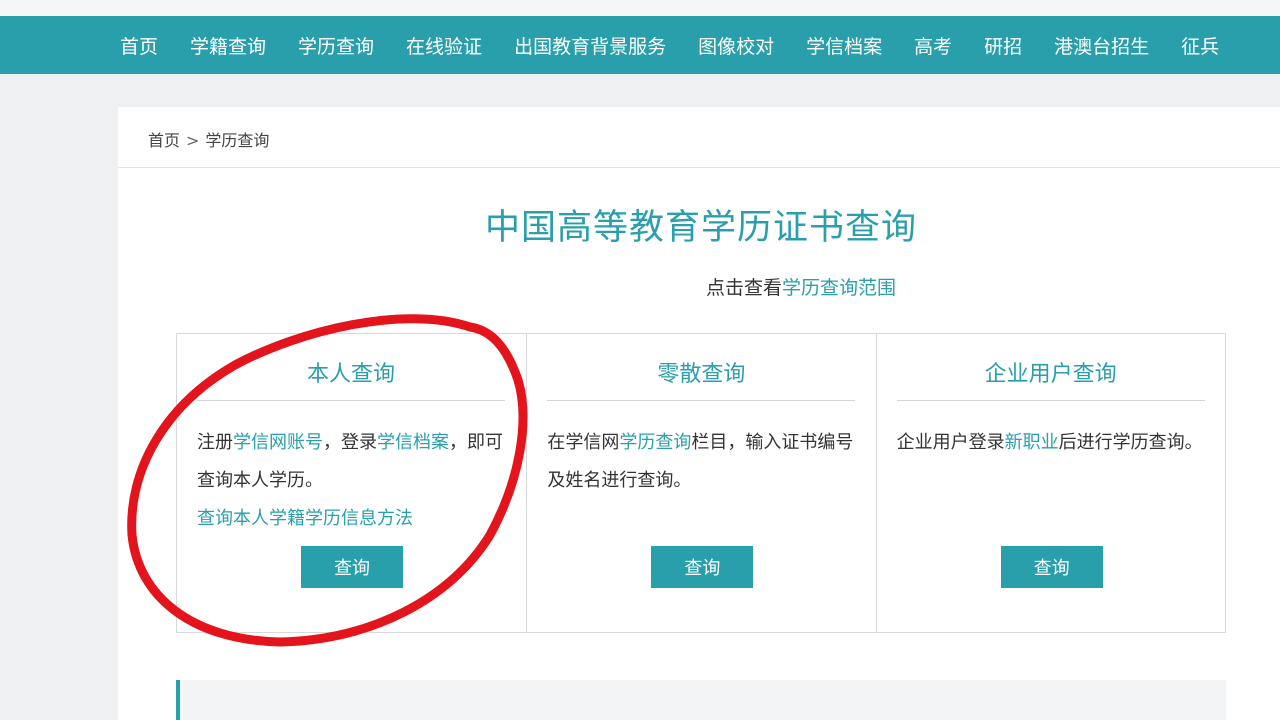 The height and width of the screenshot is (720, 1280). I want to click on breadcrumb: 首页 > 学历查询, so click(208, 139).